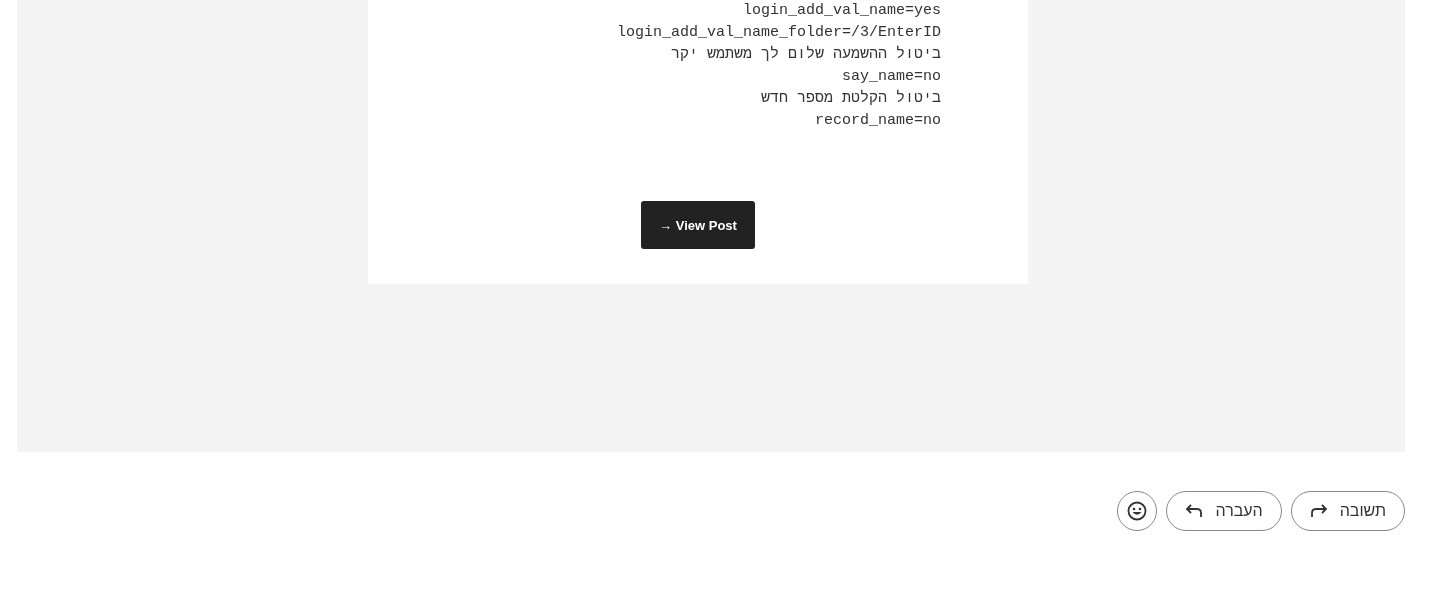  What do you see at coordinates (698, 225) in the screenshot?
I see `view-post-button: → View Post` at bounding box center [698, 225].